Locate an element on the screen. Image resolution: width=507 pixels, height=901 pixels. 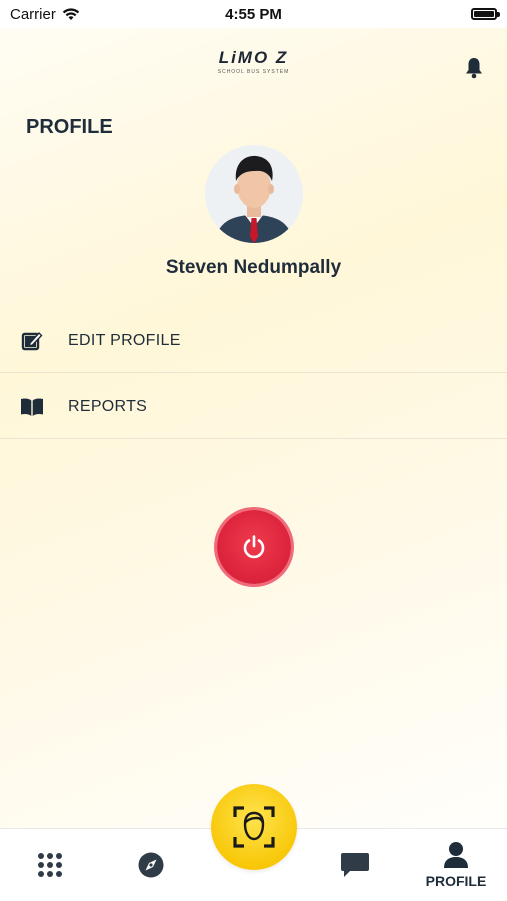
tab-dashboard is located at coordinates (50, 865).